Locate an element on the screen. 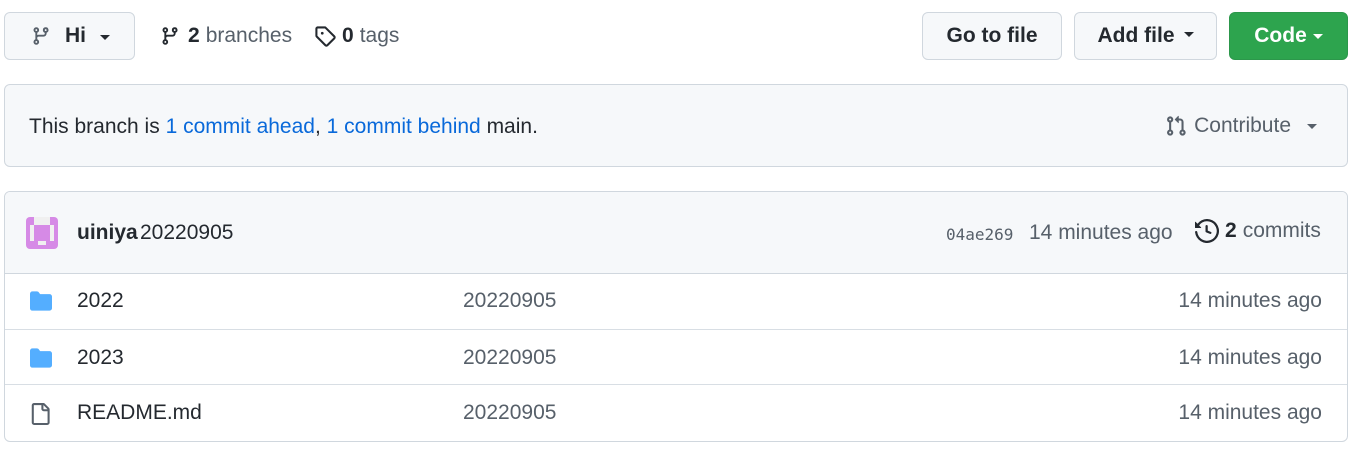 The height and width of the screenshot is (451, 1359). file-row-readme: README.md 20220905 14 minutes ago is located at coordinates (676, 412).